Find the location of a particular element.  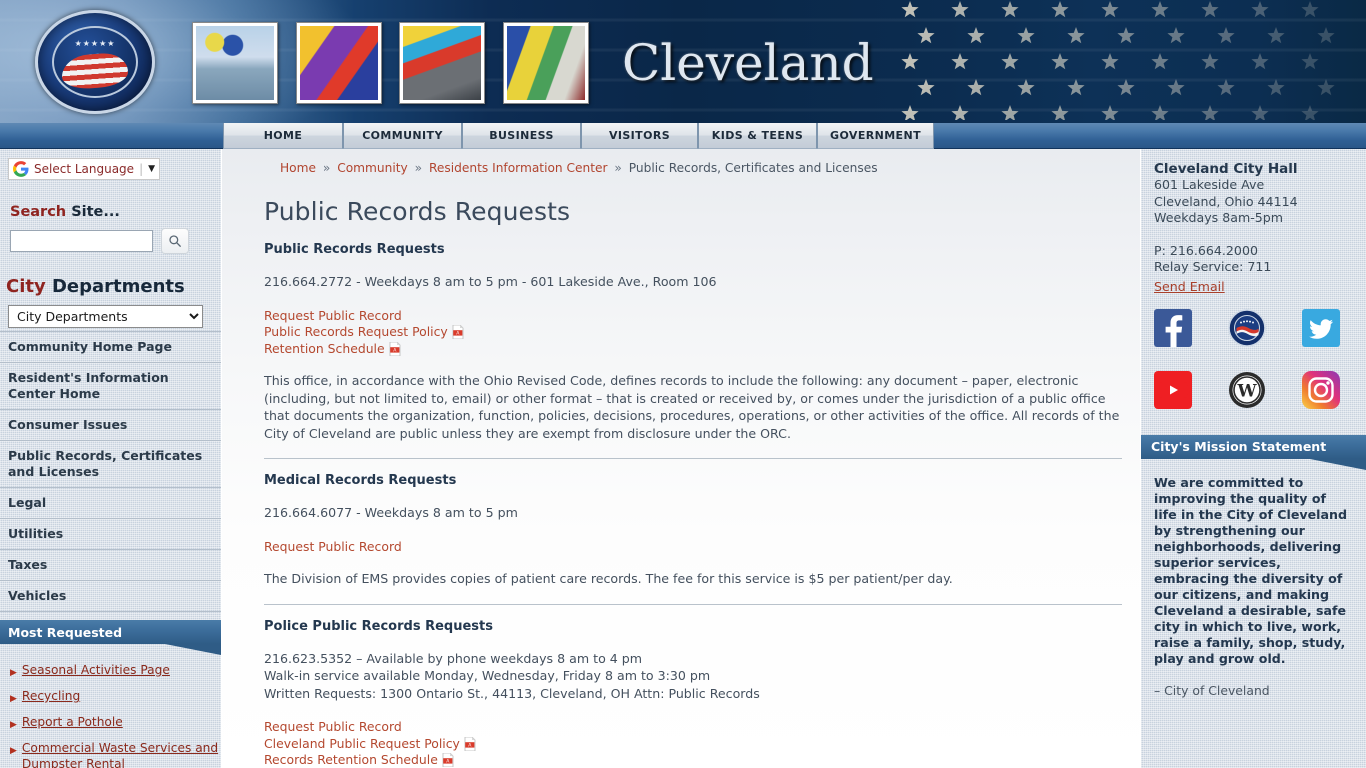

nav-item-government: GOVERNMENT is located at coordinates (875, 136).